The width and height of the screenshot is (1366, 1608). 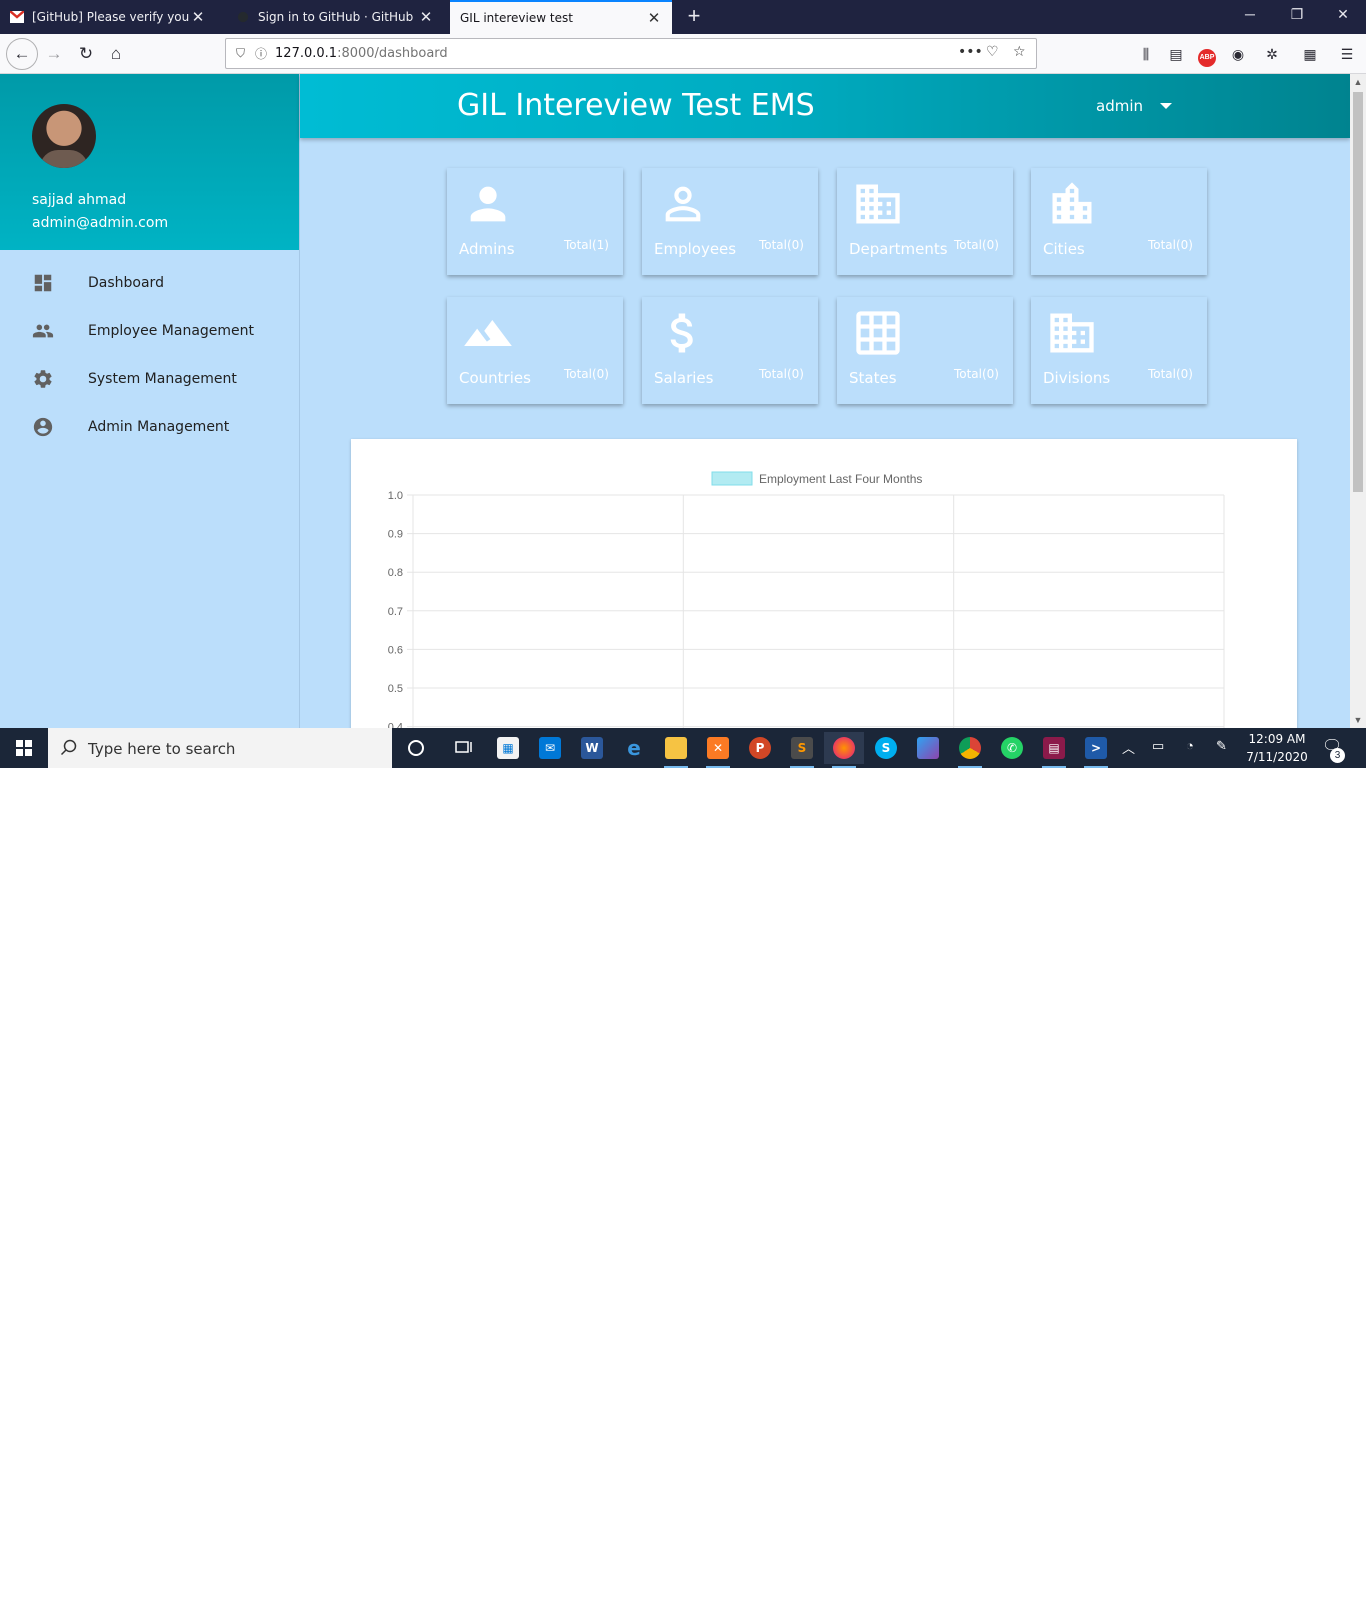 I want to click on cortana-icon, so click(x=416, y=748).